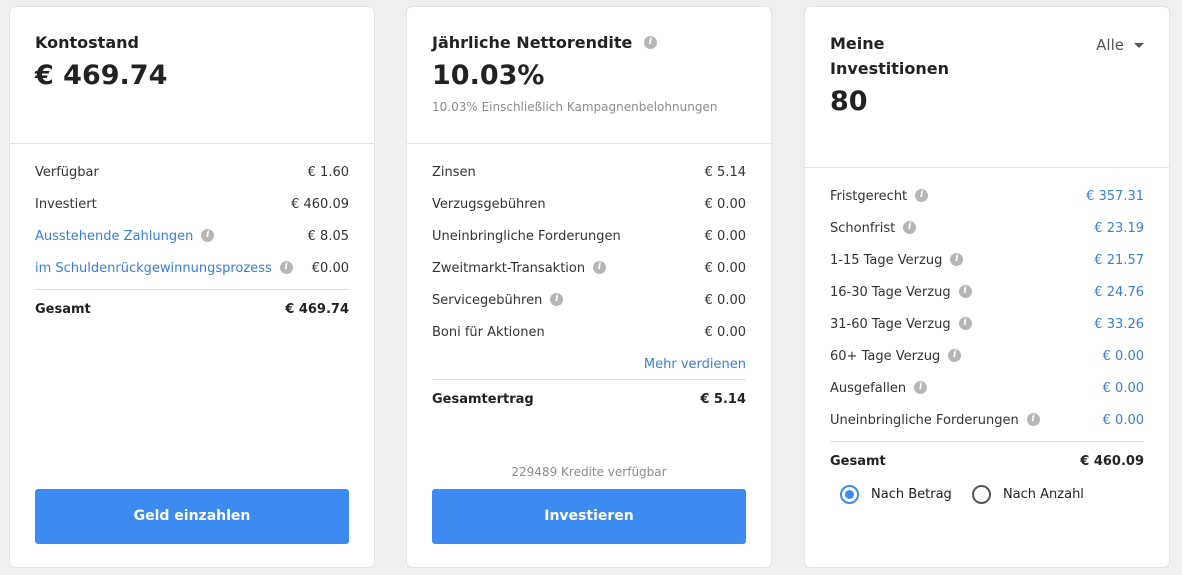  I want to click on row-value: € 460.09, so click(320, 204).